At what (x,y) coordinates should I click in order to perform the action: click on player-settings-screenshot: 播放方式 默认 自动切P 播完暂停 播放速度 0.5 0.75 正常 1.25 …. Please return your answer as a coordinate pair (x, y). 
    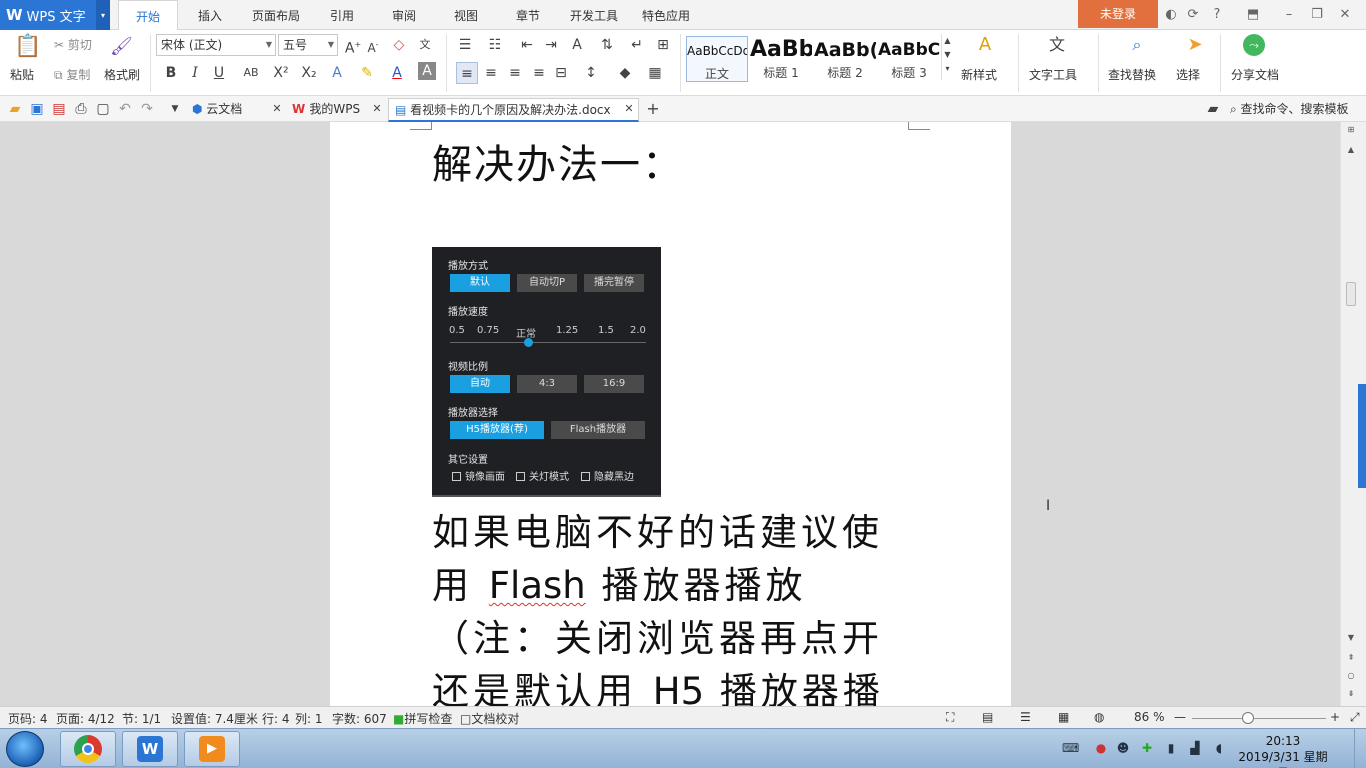
    Looking at the image, I should click on (546, 372).